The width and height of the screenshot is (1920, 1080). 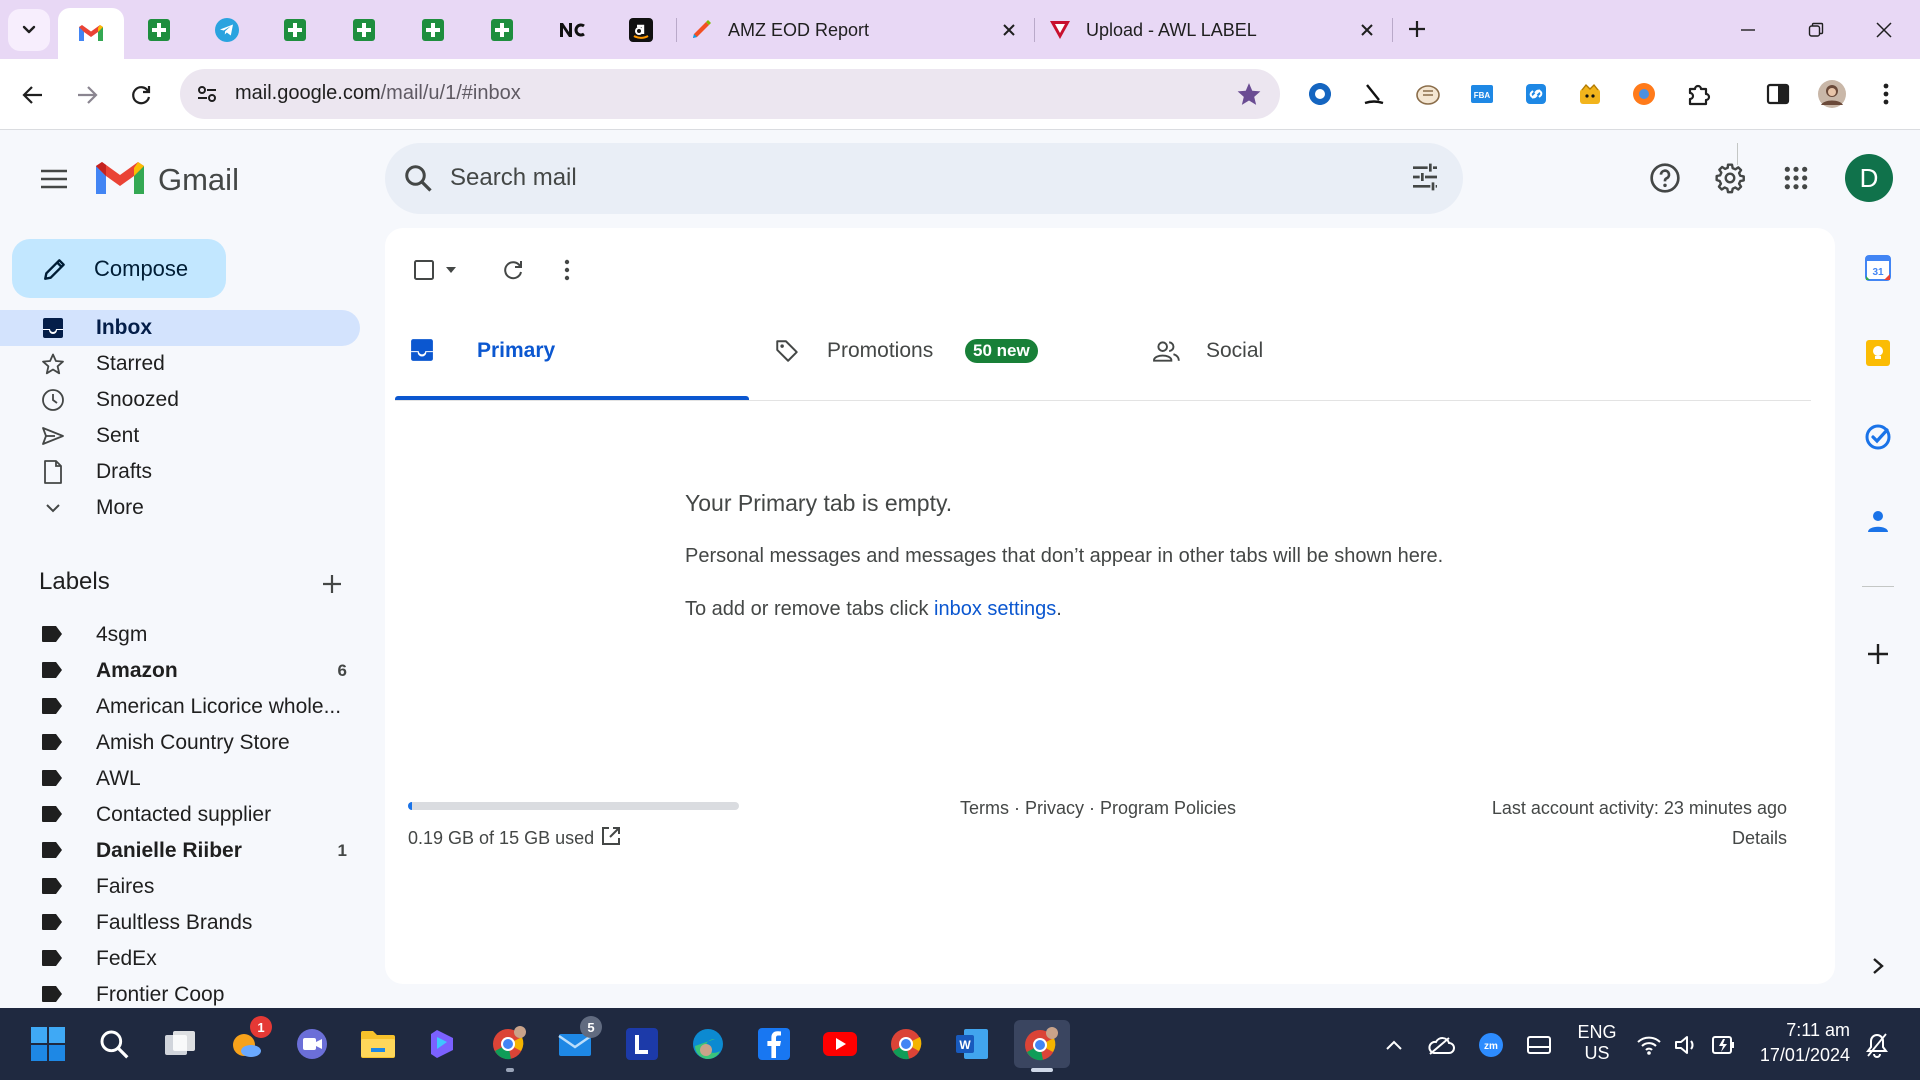 What do you see at coordinates (1884, 29) in the screenshot?
I see `close-window-button` at bounding box center [1884, 29].